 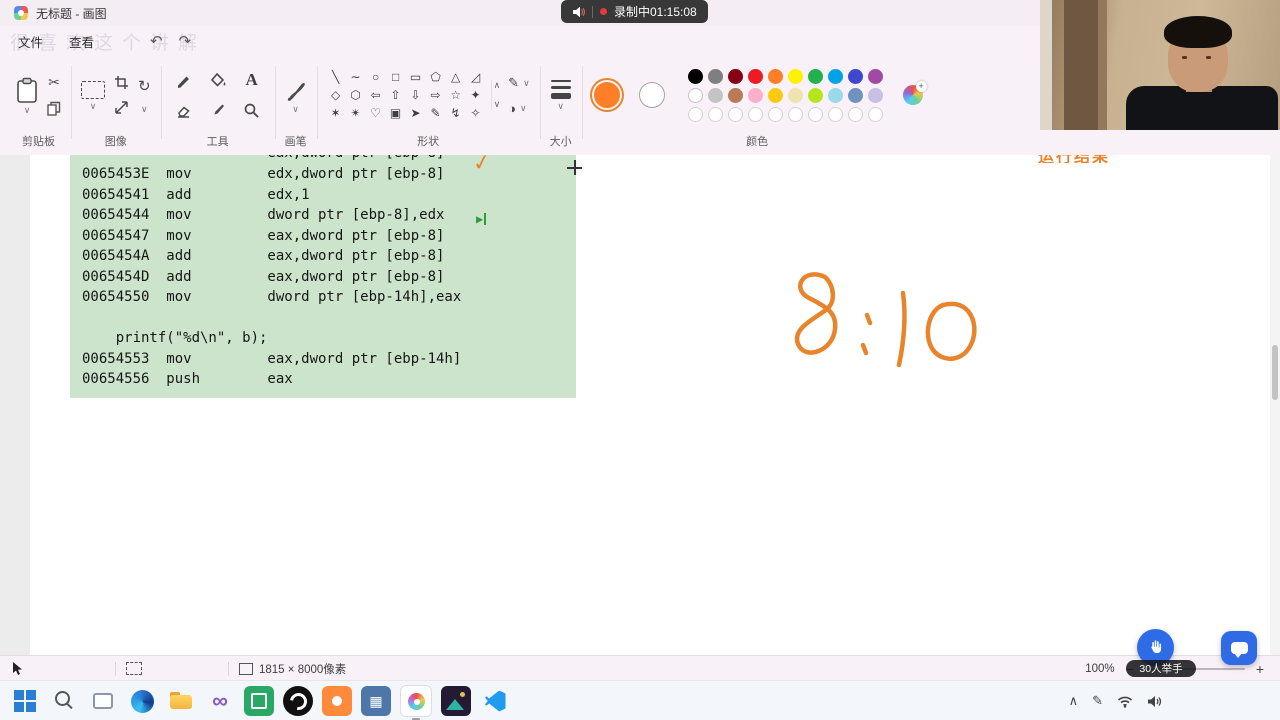 I want to click on shape-outline-button: ✎ ∨, so click(x=519, y=83).